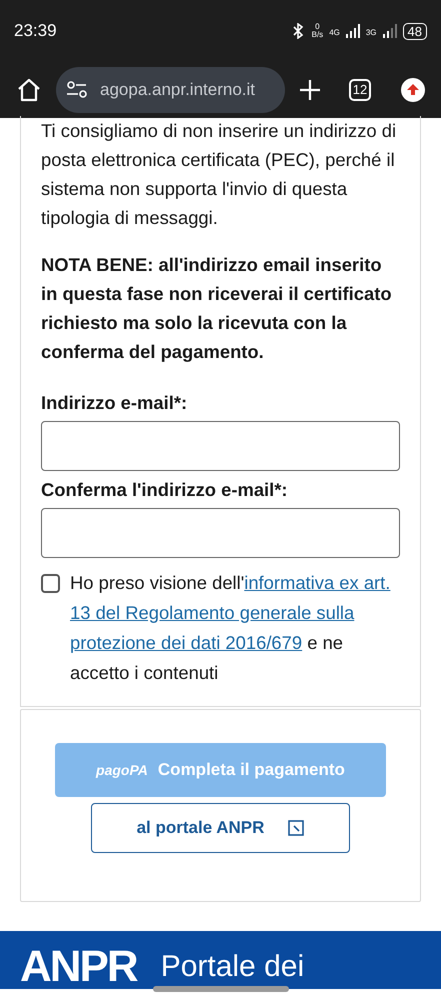 Image resolution: width=441 pixels, height=1000 pixels. I want to click on privacy-policy-link: informativa ex art., so click(317, 582).